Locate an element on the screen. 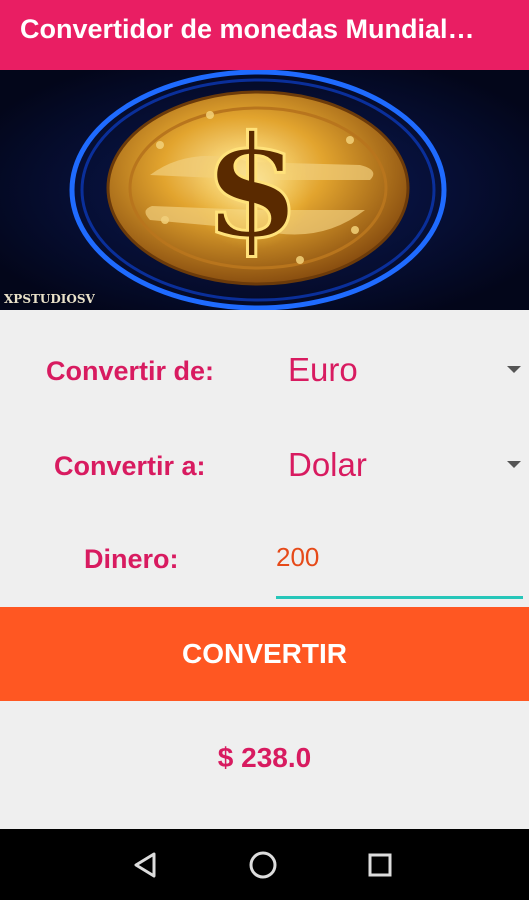 The image size is (529, 900). convert-button: CONVERTIR is located at coordinates (264, 654).